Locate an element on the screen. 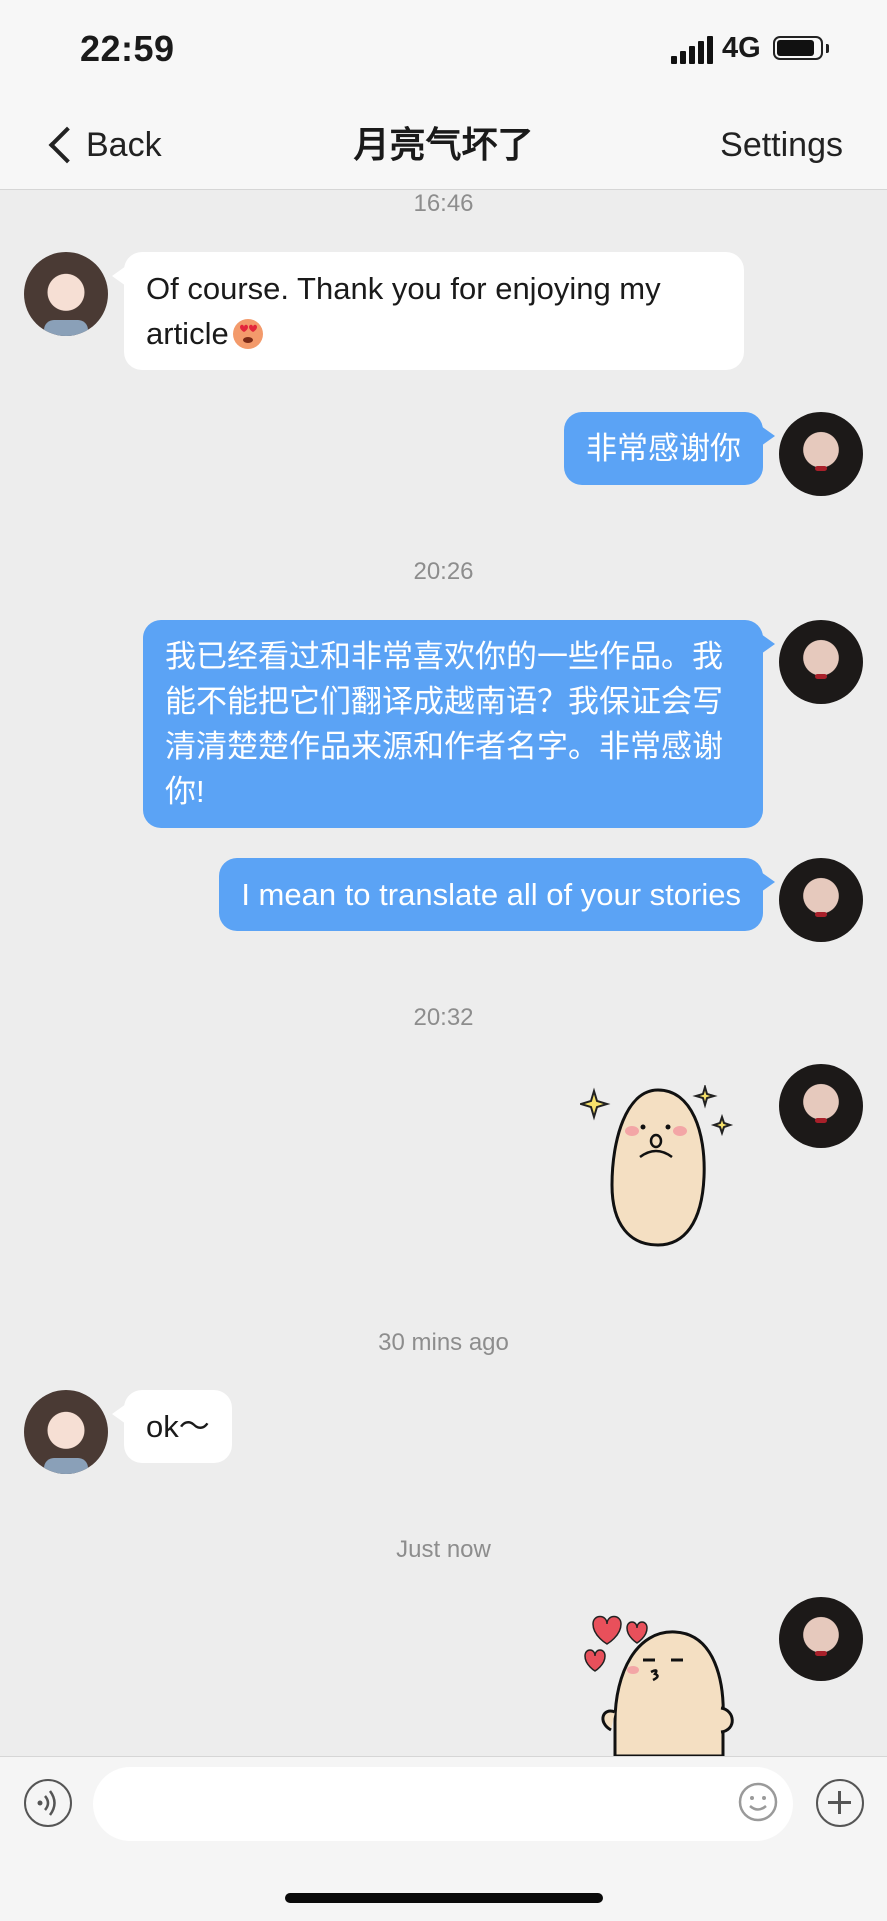 This screenshot has width=887, height=1921. status-time: 22:59 is located at coordinates (127, 48).